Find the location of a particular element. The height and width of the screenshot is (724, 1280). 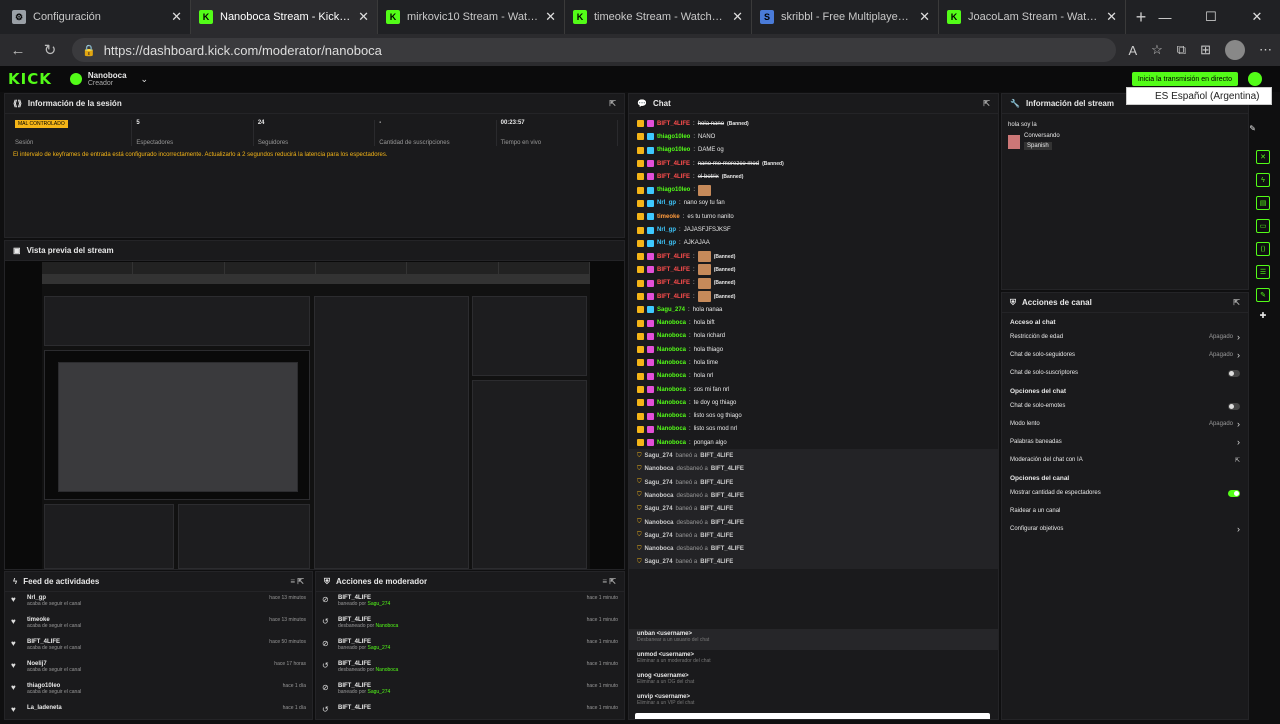

go-live-button: Inicia la transmisión en directo is located at coordinates (1184, 79).